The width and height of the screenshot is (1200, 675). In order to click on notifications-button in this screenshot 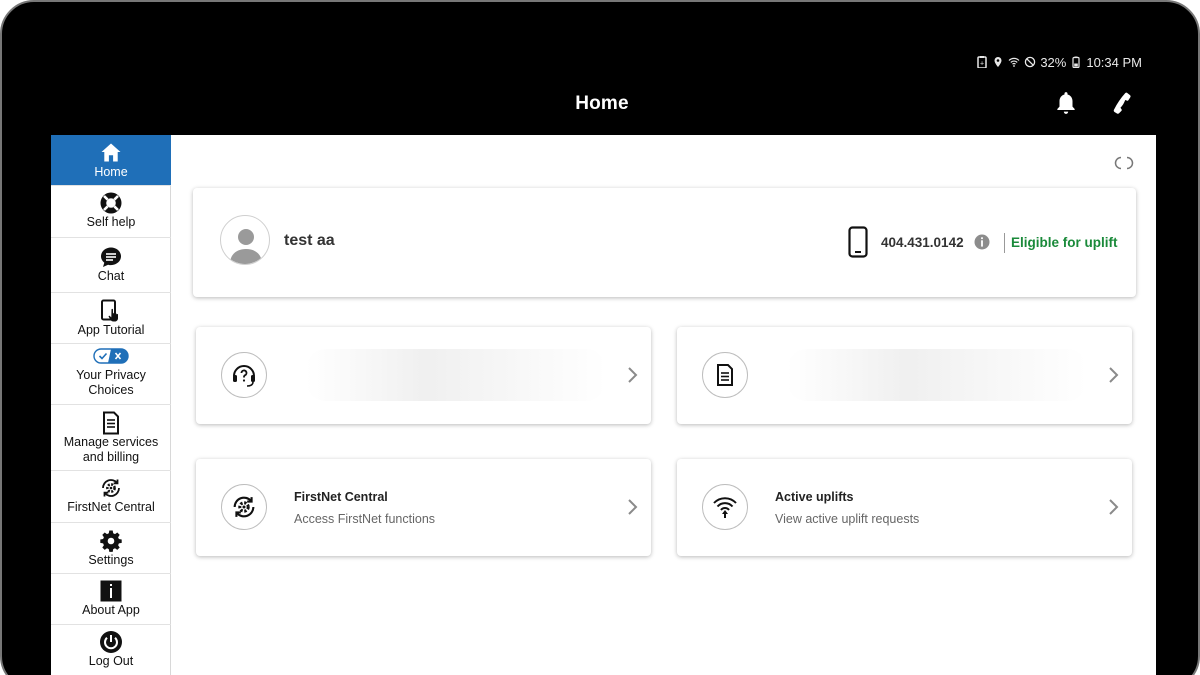, I will do `click(1066, 103)`.